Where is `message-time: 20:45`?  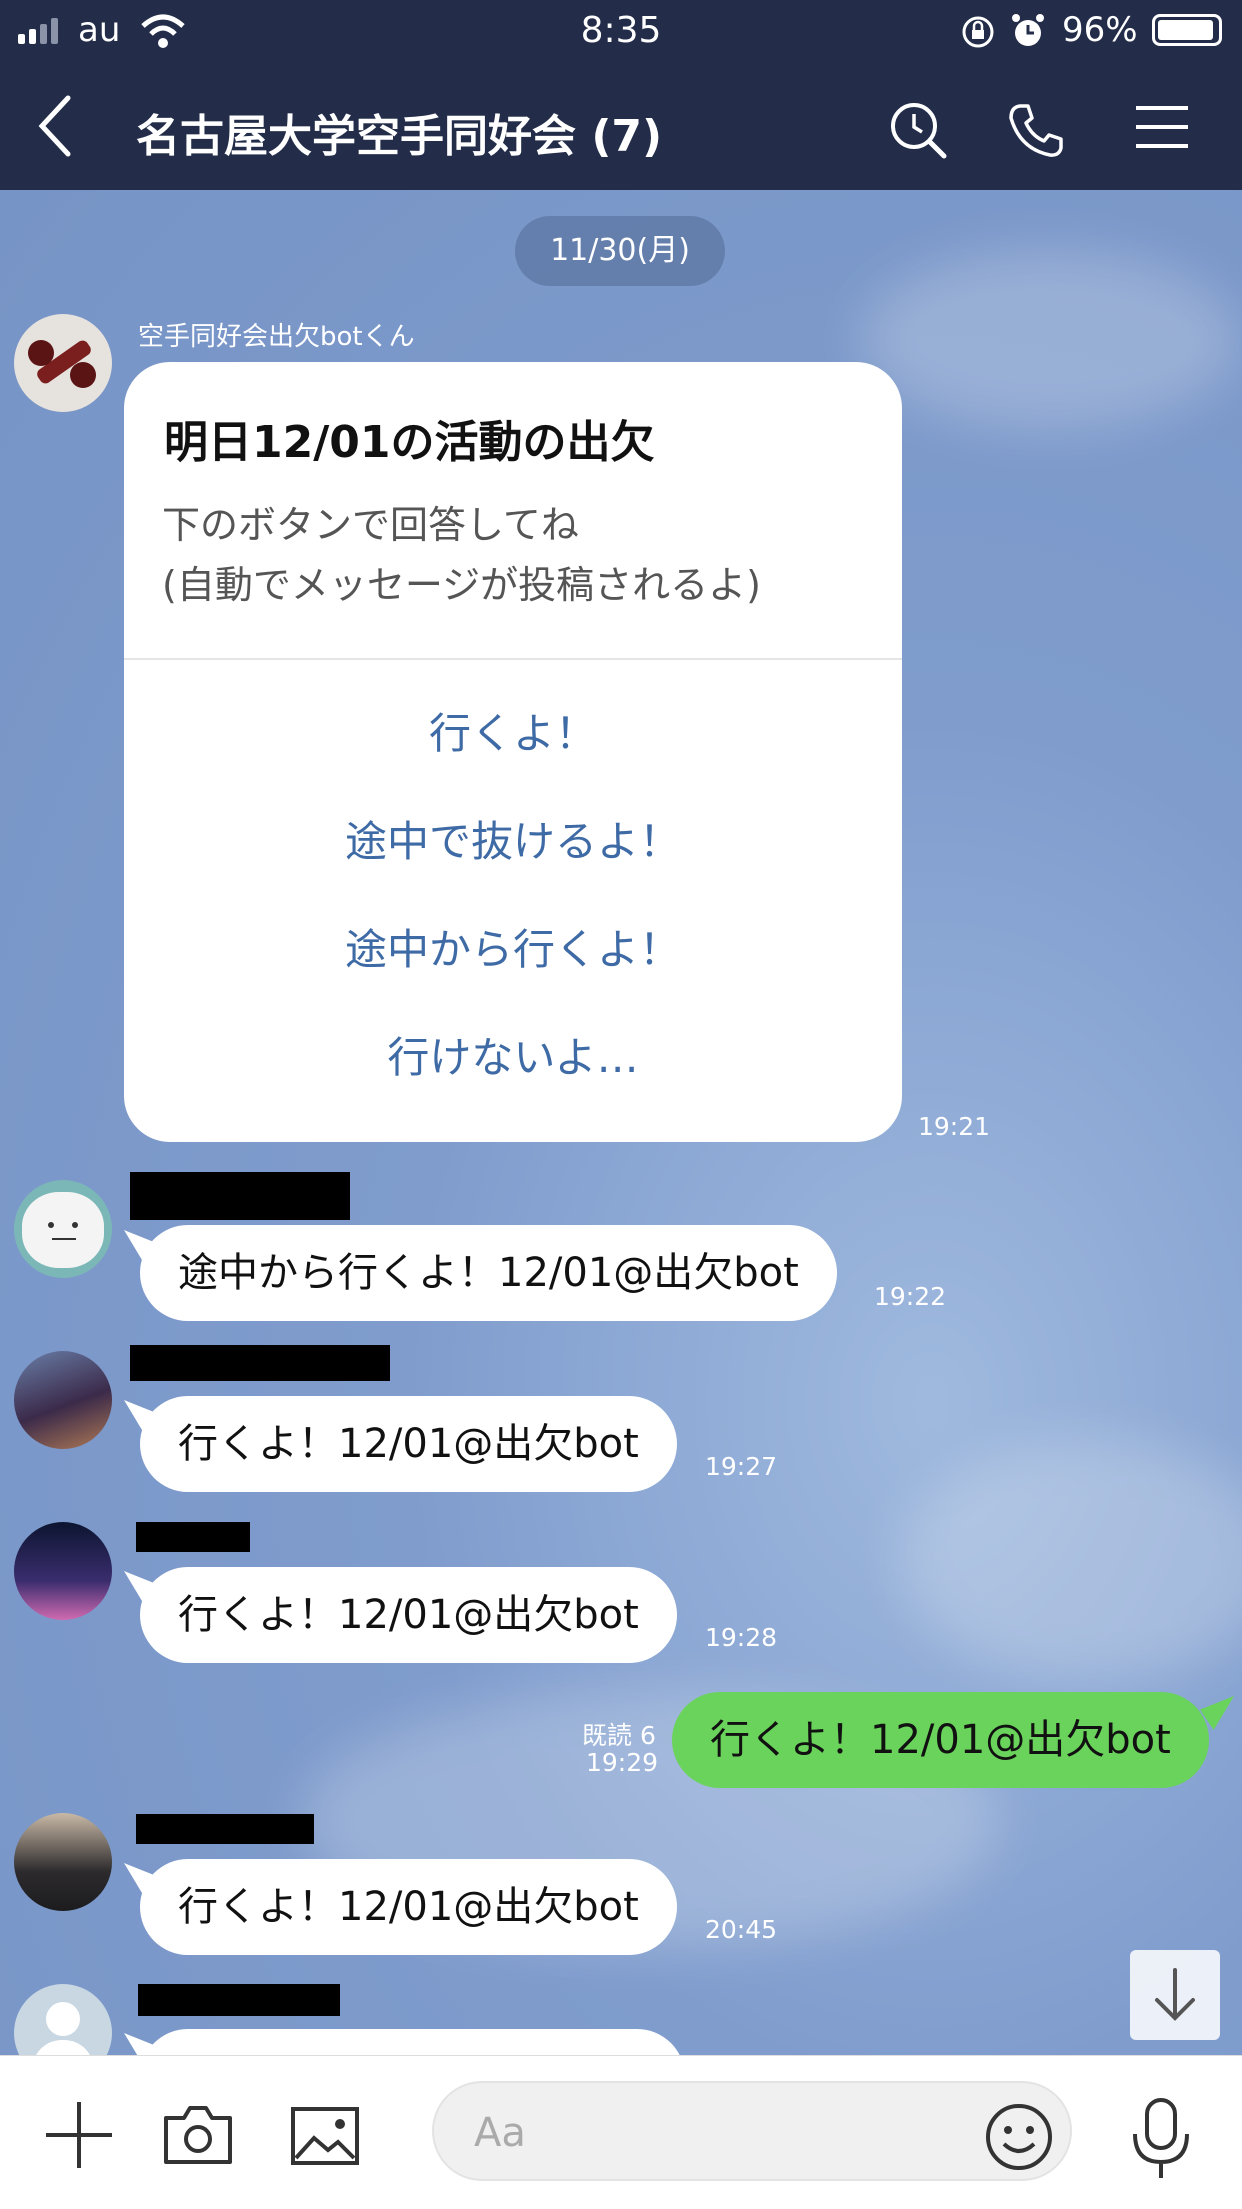
message-time: 20:45 is located at coordinates (741, 1929).